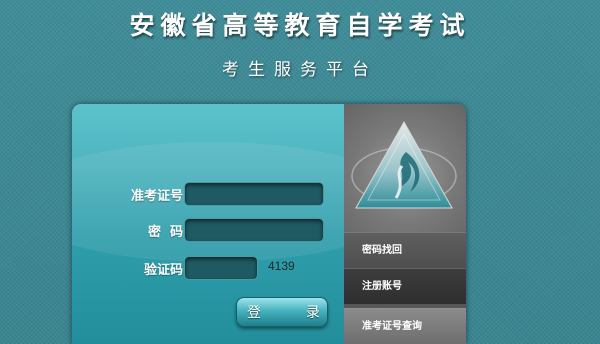  What do you see at coordinates (300, 25) in the screenshot?
I see `page-title: 安徽省高等教育自学考试` at bounding box center [300, 25].